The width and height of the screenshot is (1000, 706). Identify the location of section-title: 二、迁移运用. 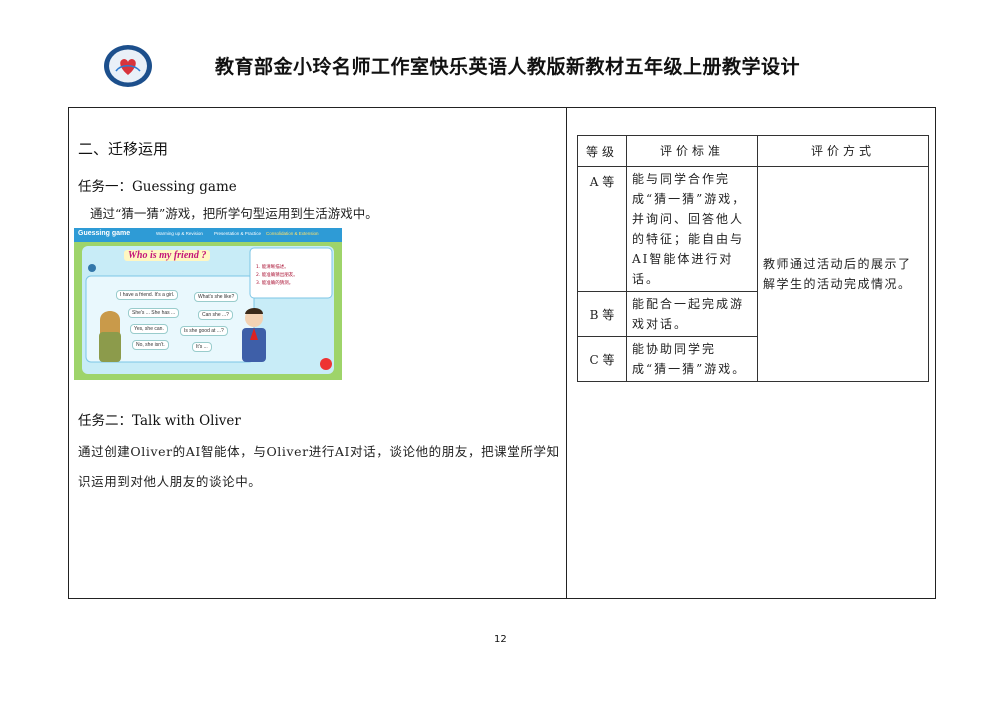
(123, 149).